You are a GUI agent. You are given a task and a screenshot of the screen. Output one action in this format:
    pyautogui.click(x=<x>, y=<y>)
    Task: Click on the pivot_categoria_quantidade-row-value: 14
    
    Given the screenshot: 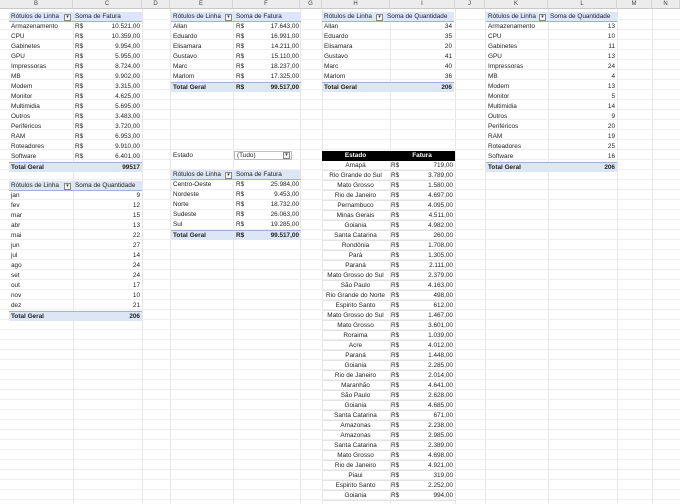 What is the action you would take?
    pyautogui.click(x=582, y=107)
    